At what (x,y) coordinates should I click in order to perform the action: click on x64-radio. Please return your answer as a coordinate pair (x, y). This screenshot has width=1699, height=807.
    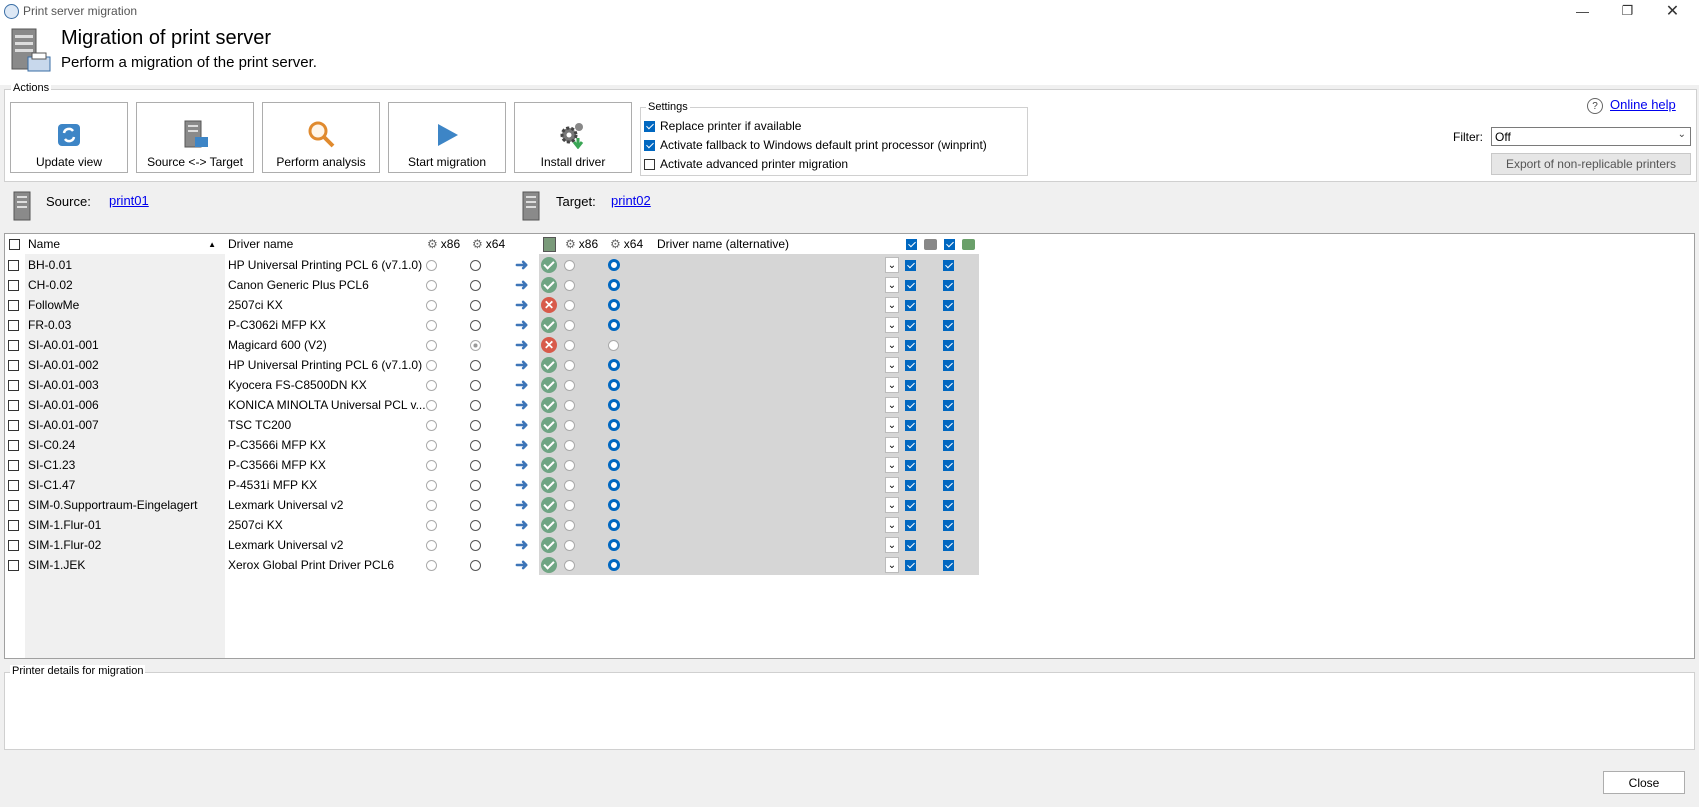
    Looking at the image, I should click on (475, 385).